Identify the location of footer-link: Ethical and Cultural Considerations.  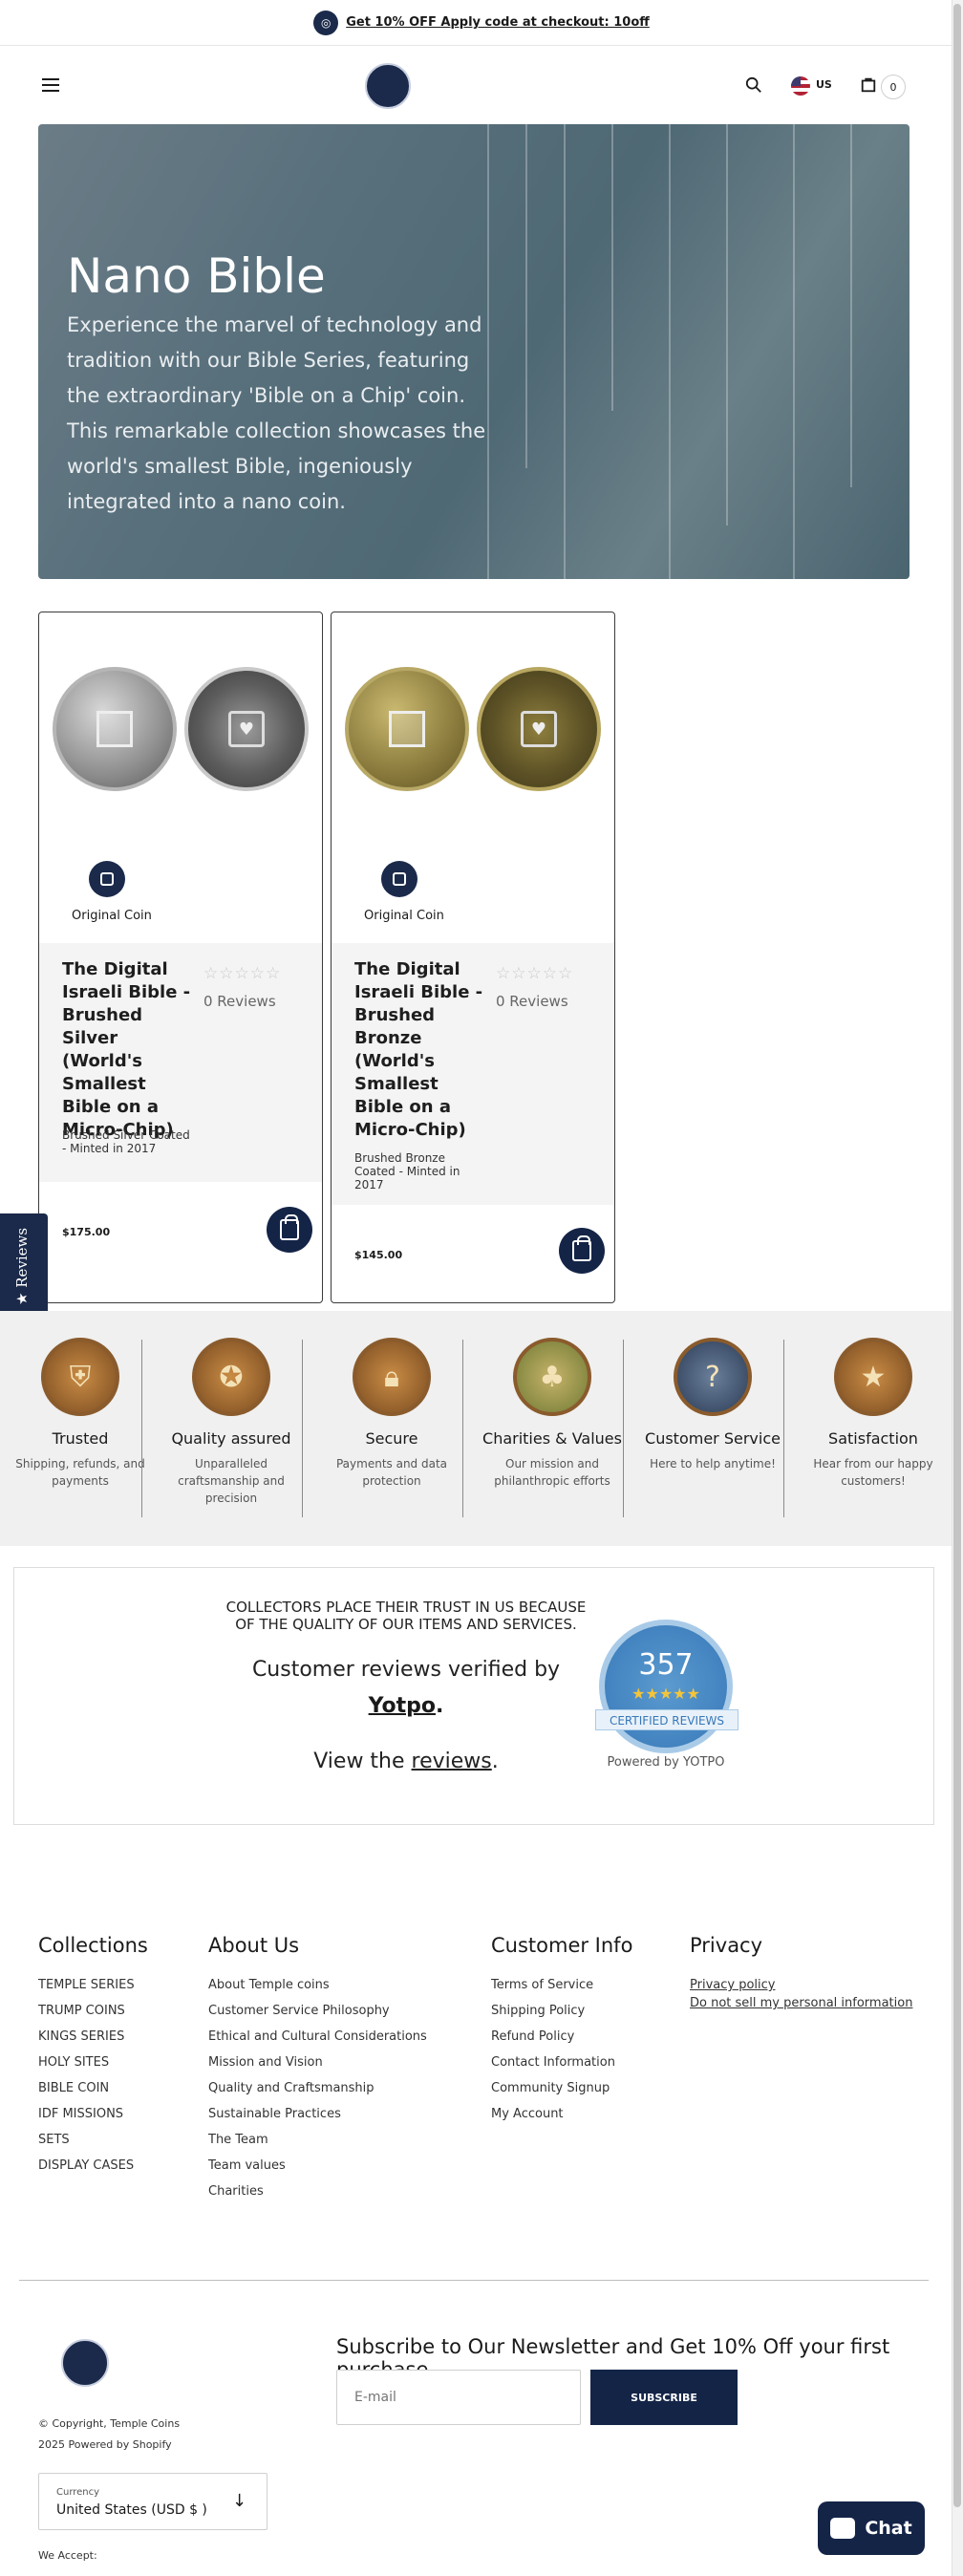
(317, 2036).